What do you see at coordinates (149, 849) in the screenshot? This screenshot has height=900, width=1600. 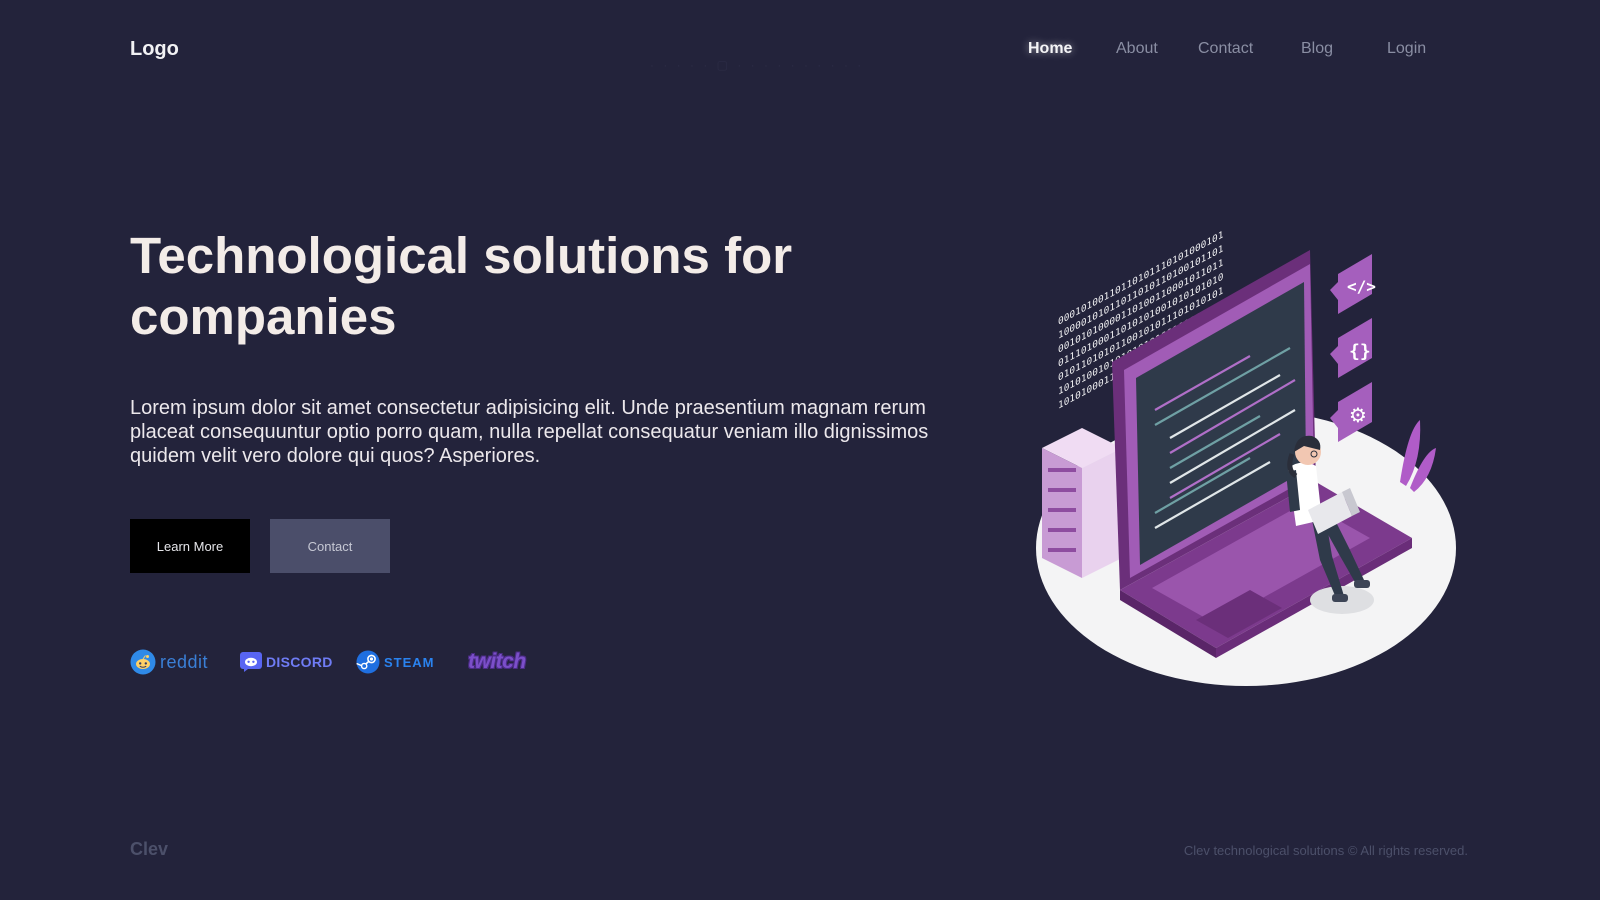 I see `footer-brand: Clev` at bounding box center [149, 849].